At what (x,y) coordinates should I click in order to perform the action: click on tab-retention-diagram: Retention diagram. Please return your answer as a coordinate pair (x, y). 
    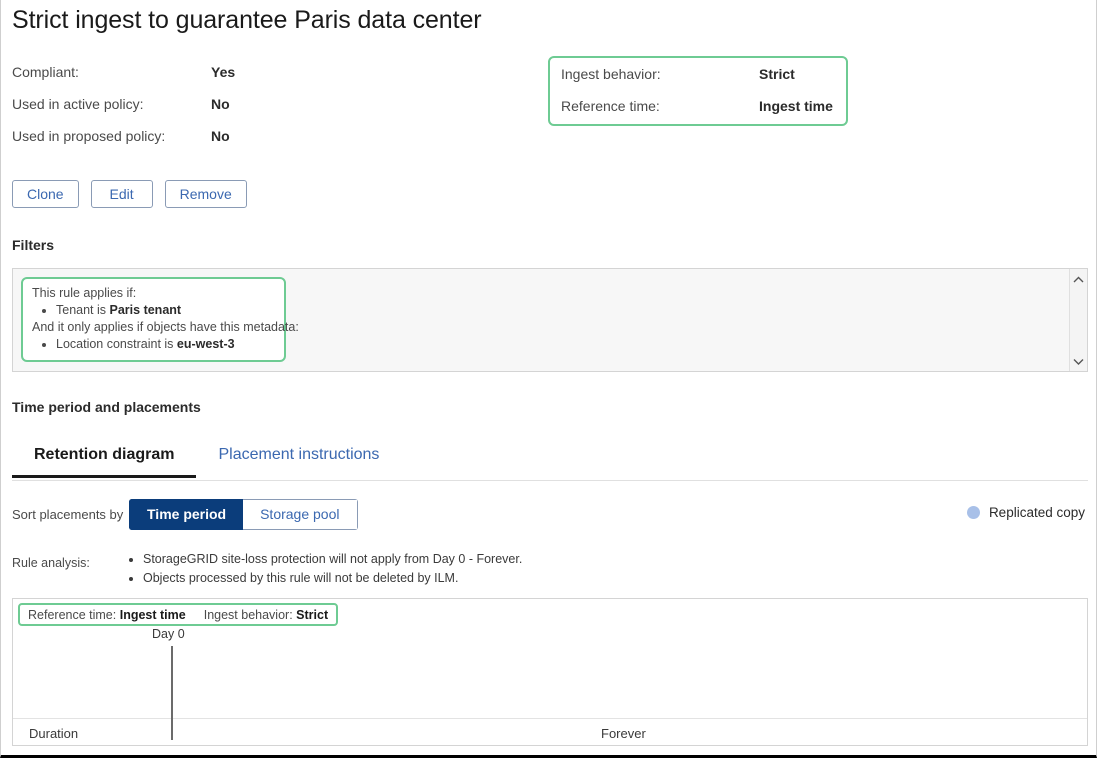
    Looking at the image, I should click on (104, 458).